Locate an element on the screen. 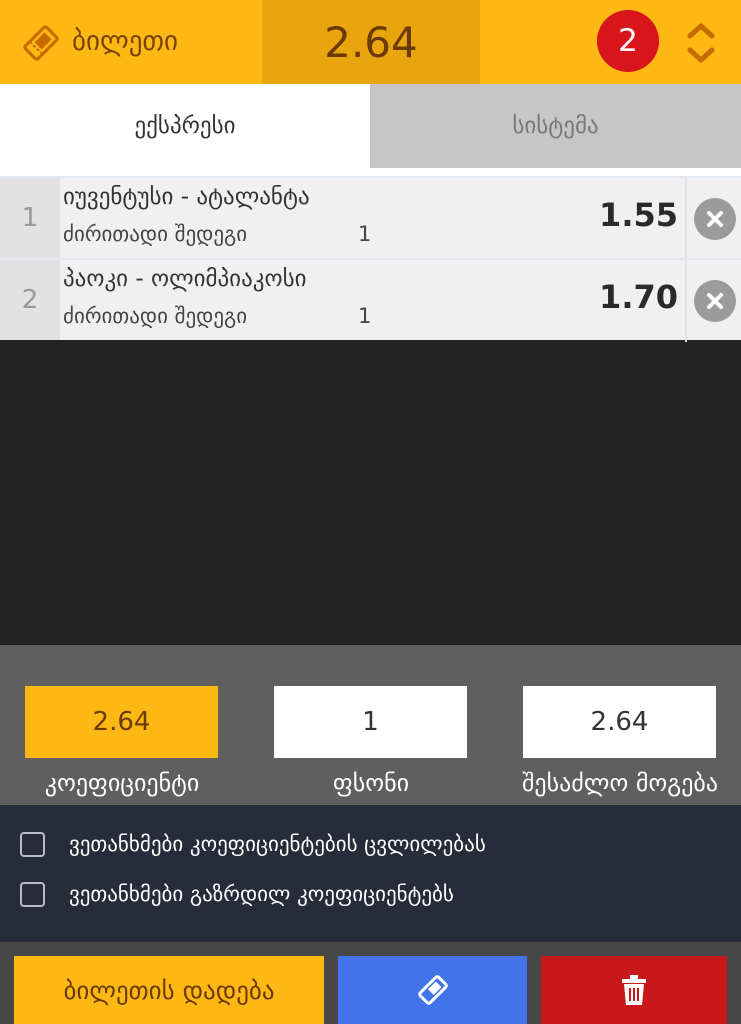 The height and width of the screenshot is (1024, 741). option-label: ვეთანხმები კოეფიციენტების ცვლილებას is located at coordinates (277, 844).